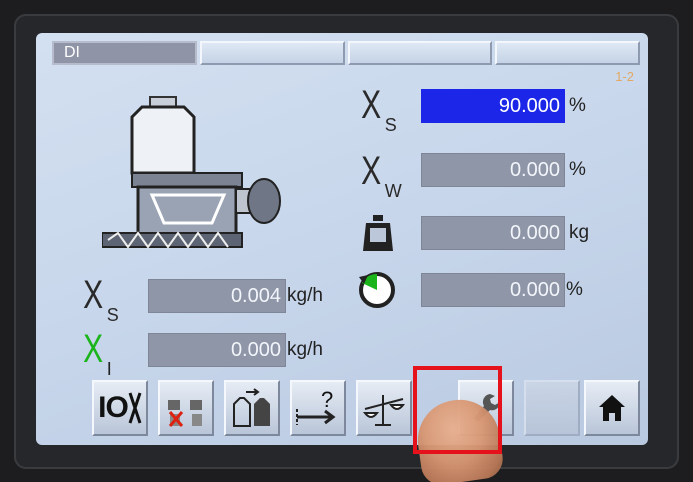 The height and width of the screenshot is (482, 693). I want to click on query-arrow-icon: ?, so click(316, 406).